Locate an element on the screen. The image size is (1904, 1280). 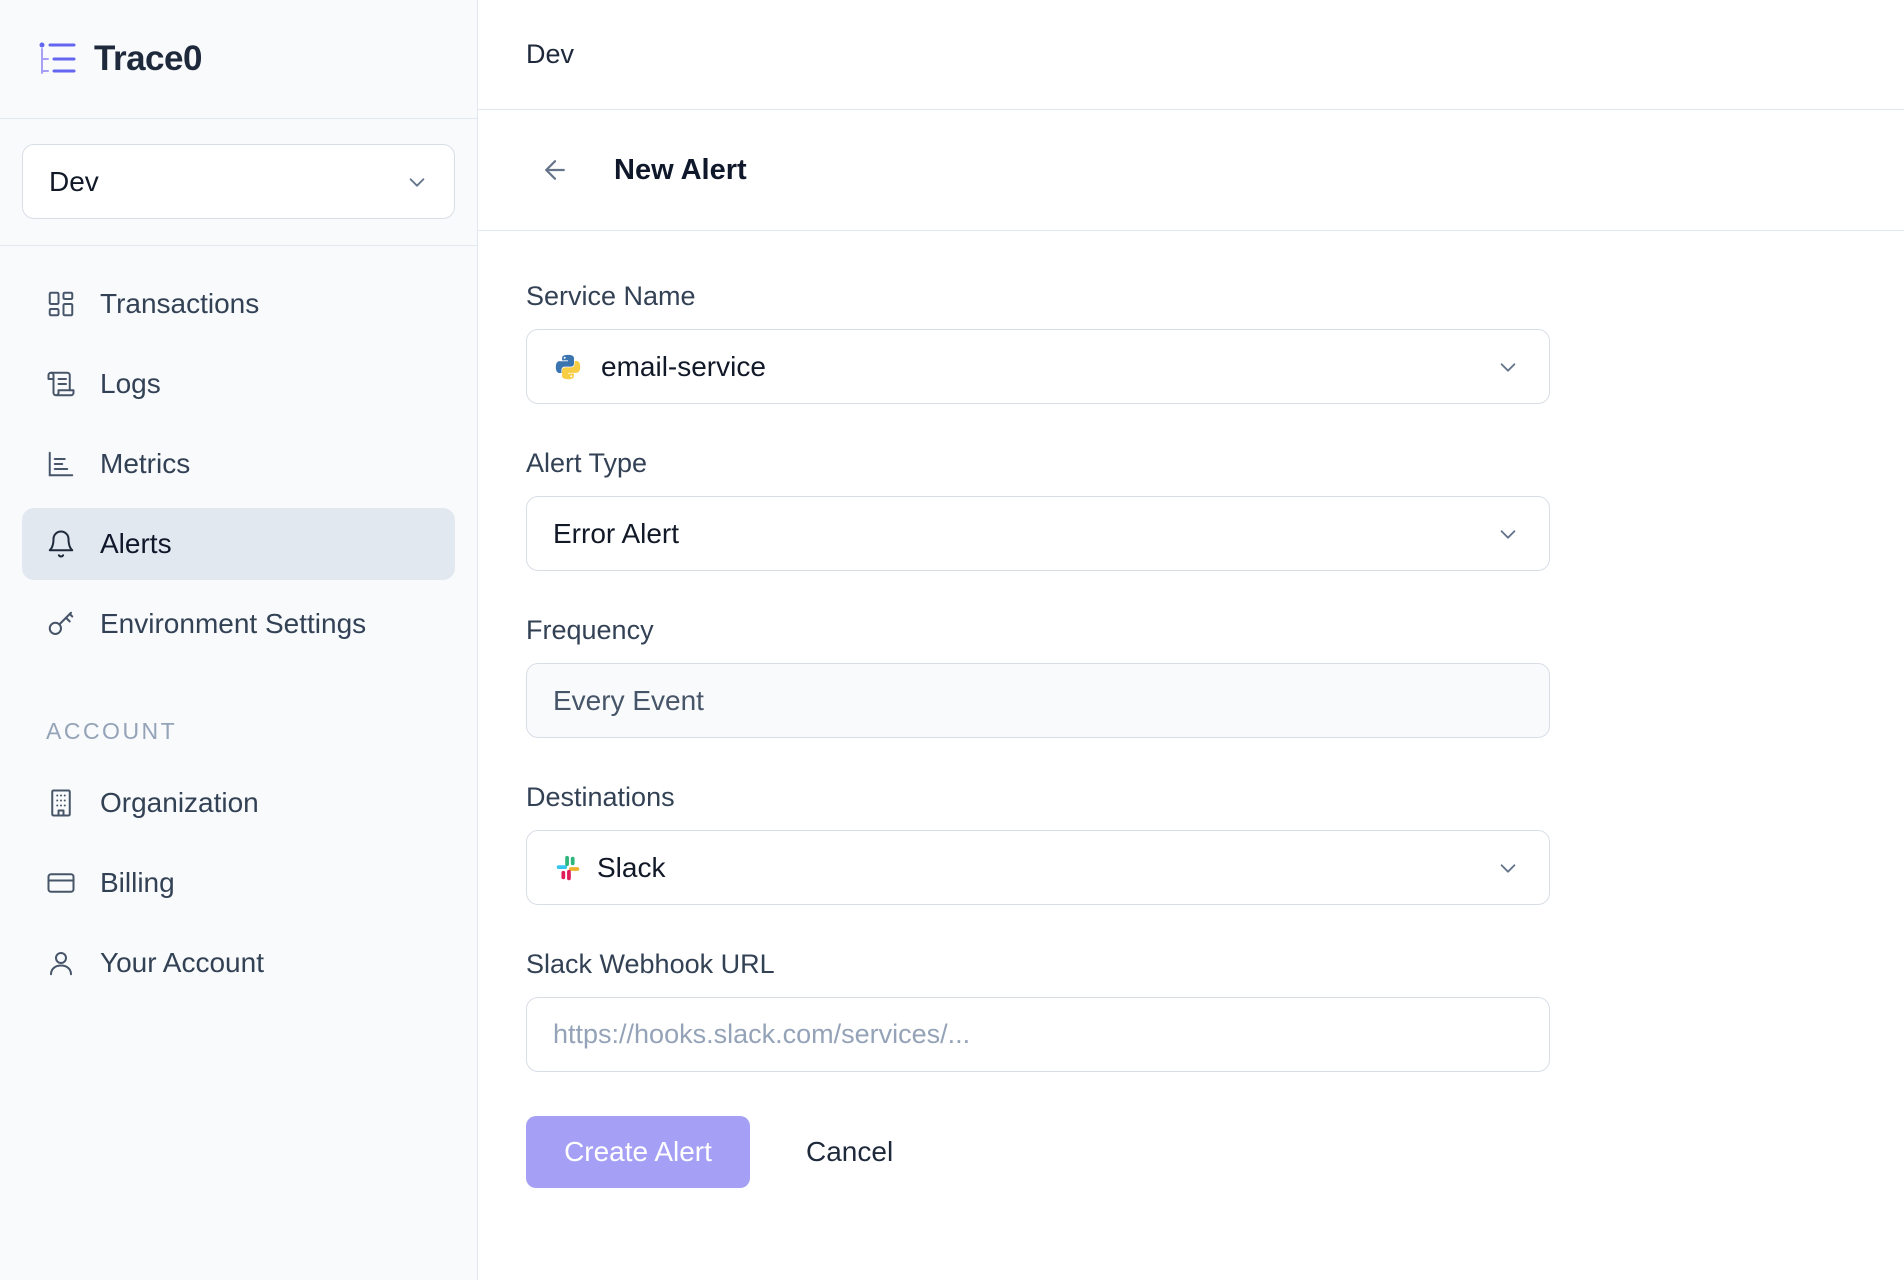
service-name-value: email-service is located at coordinates (683, 366).